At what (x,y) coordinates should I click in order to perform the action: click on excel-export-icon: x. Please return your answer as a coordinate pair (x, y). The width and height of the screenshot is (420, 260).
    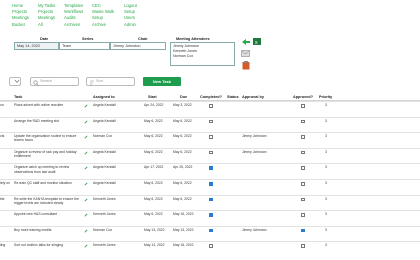
    Looking at the image, I should click on (257, 41).